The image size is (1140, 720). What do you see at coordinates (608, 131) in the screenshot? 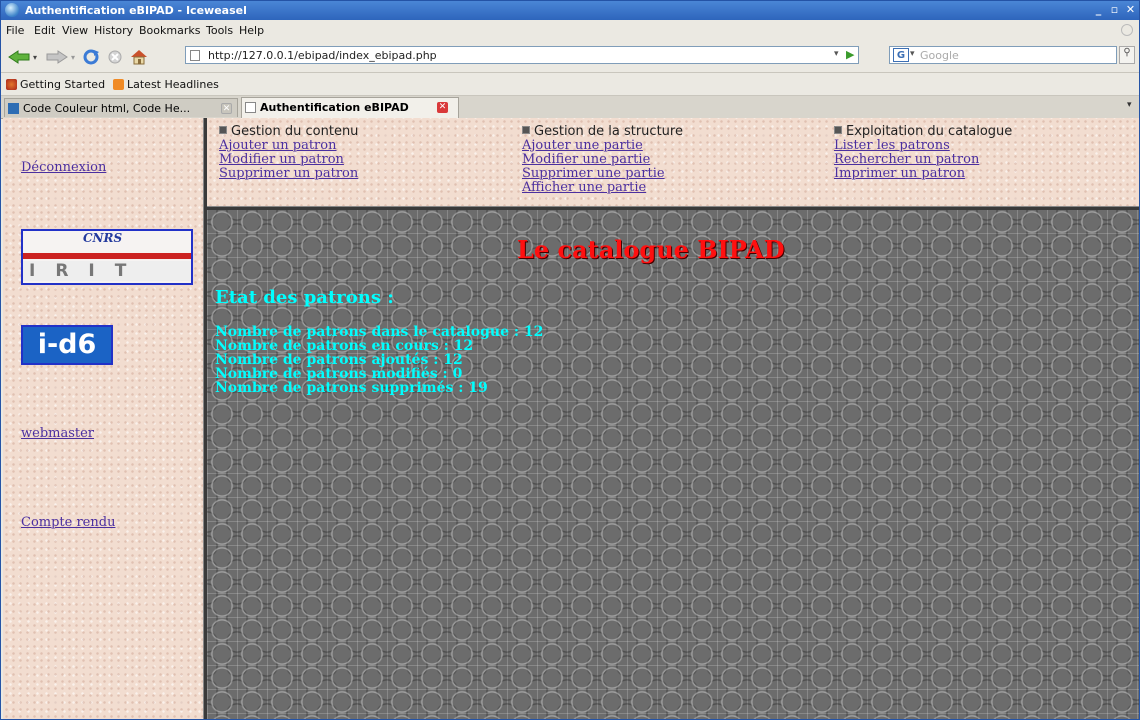
I see `nav-heading-text: Gestion de la structure` at bounding box center [608, 131].